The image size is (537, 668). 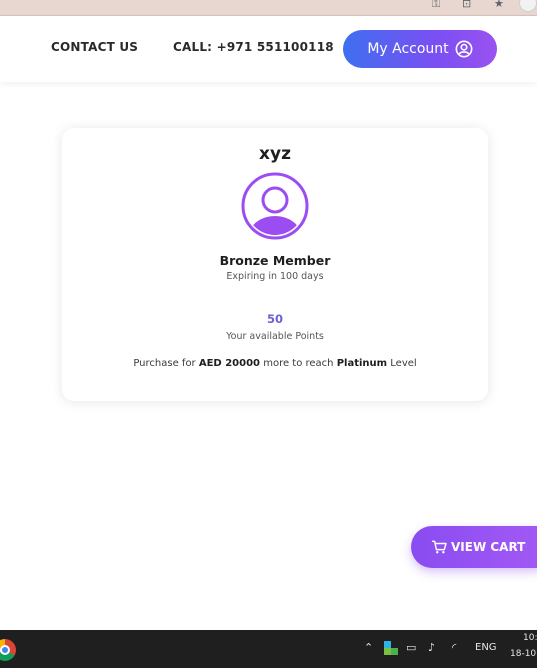 I want to click on cart-icon, so click(x=439, y=547).